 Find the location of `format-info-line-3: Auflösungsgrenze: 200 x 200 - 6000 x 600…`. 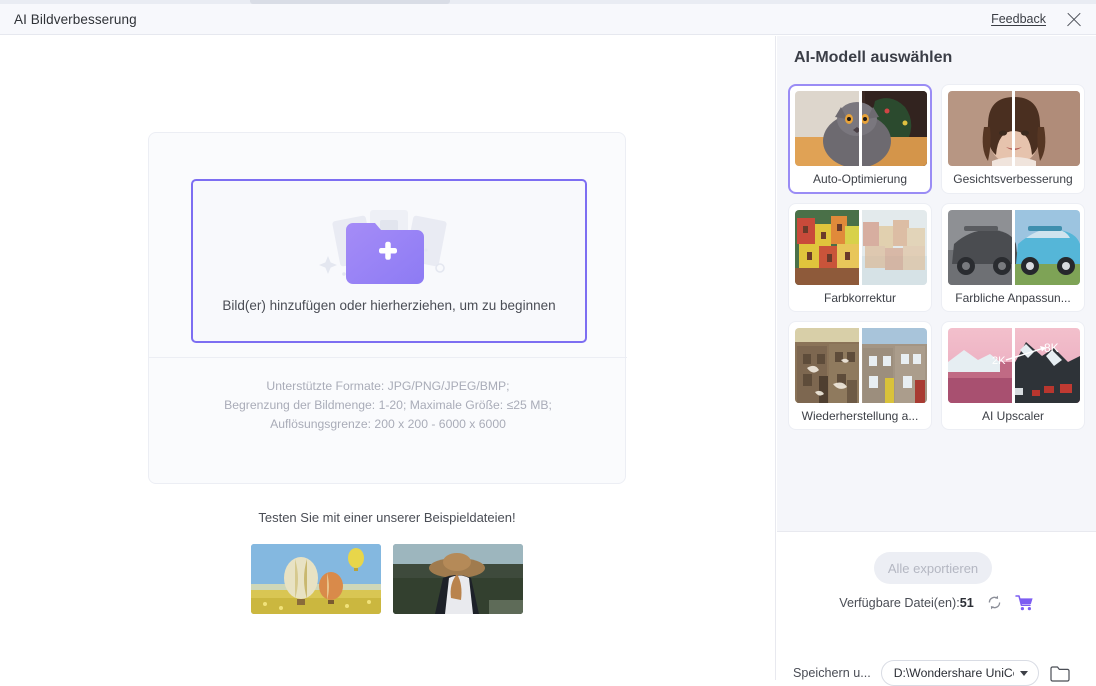

format-info-line-3: Auflösungsgrenze: 200 x 200 - 6000 x 600… is located at coordinates (388, 424).